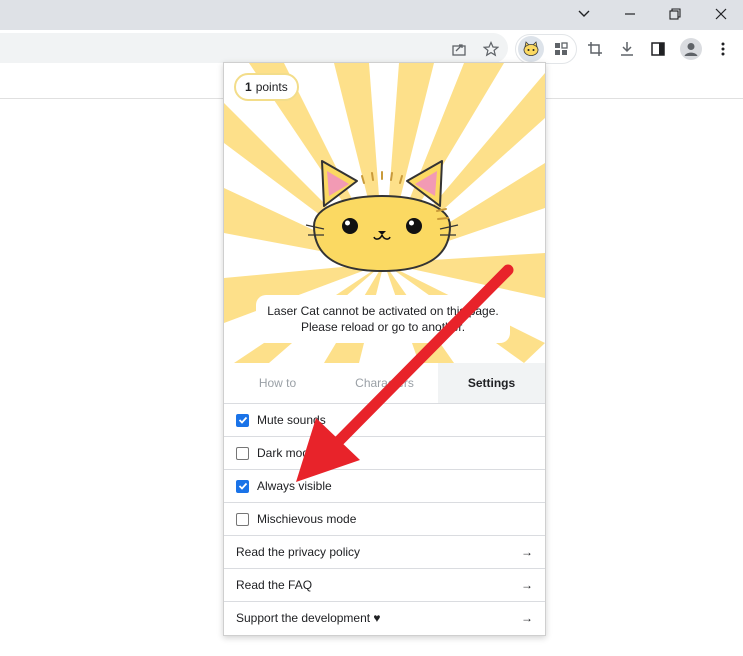 This screenshot has height=656, width=743. I want to click on laser-cat-extension-icon, so click(531, 49).